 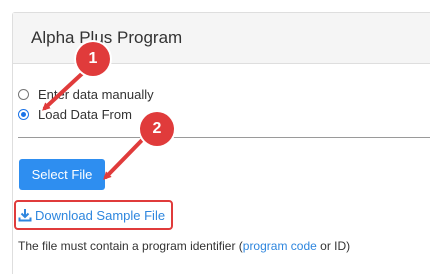 What do you see at coordinates (107, 37) in the screenshot?
I see `panel-title: Alpha Plus Program` at bounding box center [107, 37].